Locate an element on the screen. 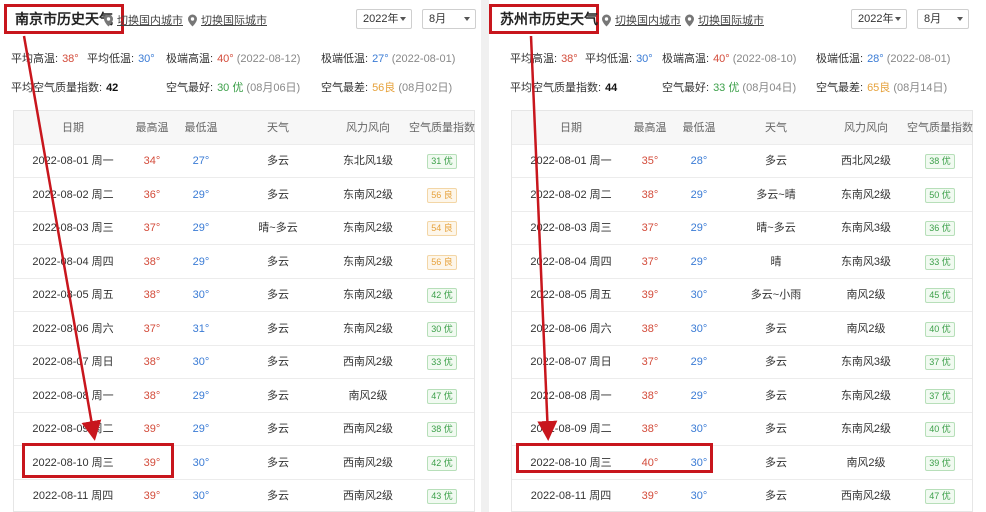 Image resolution: width=986 pixels, height=512 pixels. table-row: 2022-08-02 周二 36° 29° 多云 东南风2级 56 良 is located at coordinates (244, 195).